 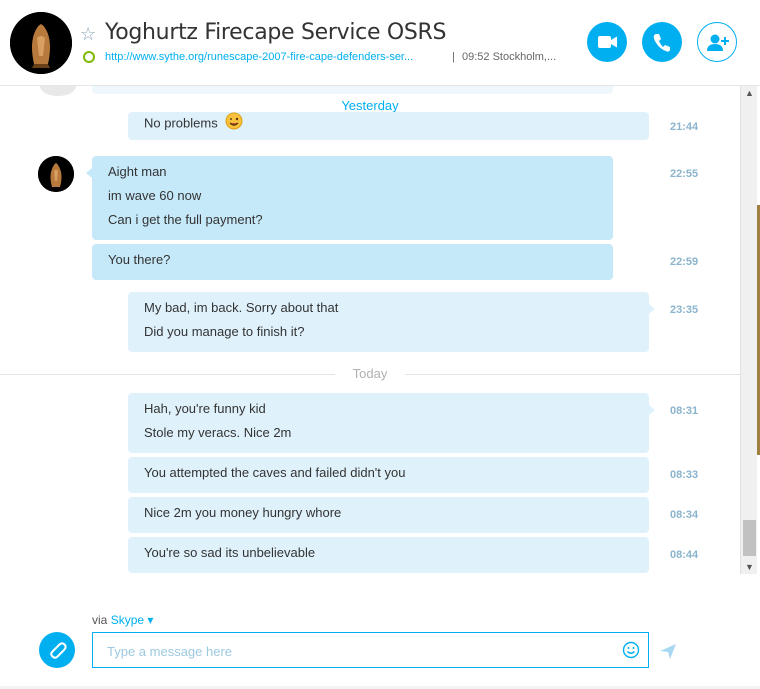 I want to click on message-text: You're so sad its unbelievable, so click(x=230, y=552).